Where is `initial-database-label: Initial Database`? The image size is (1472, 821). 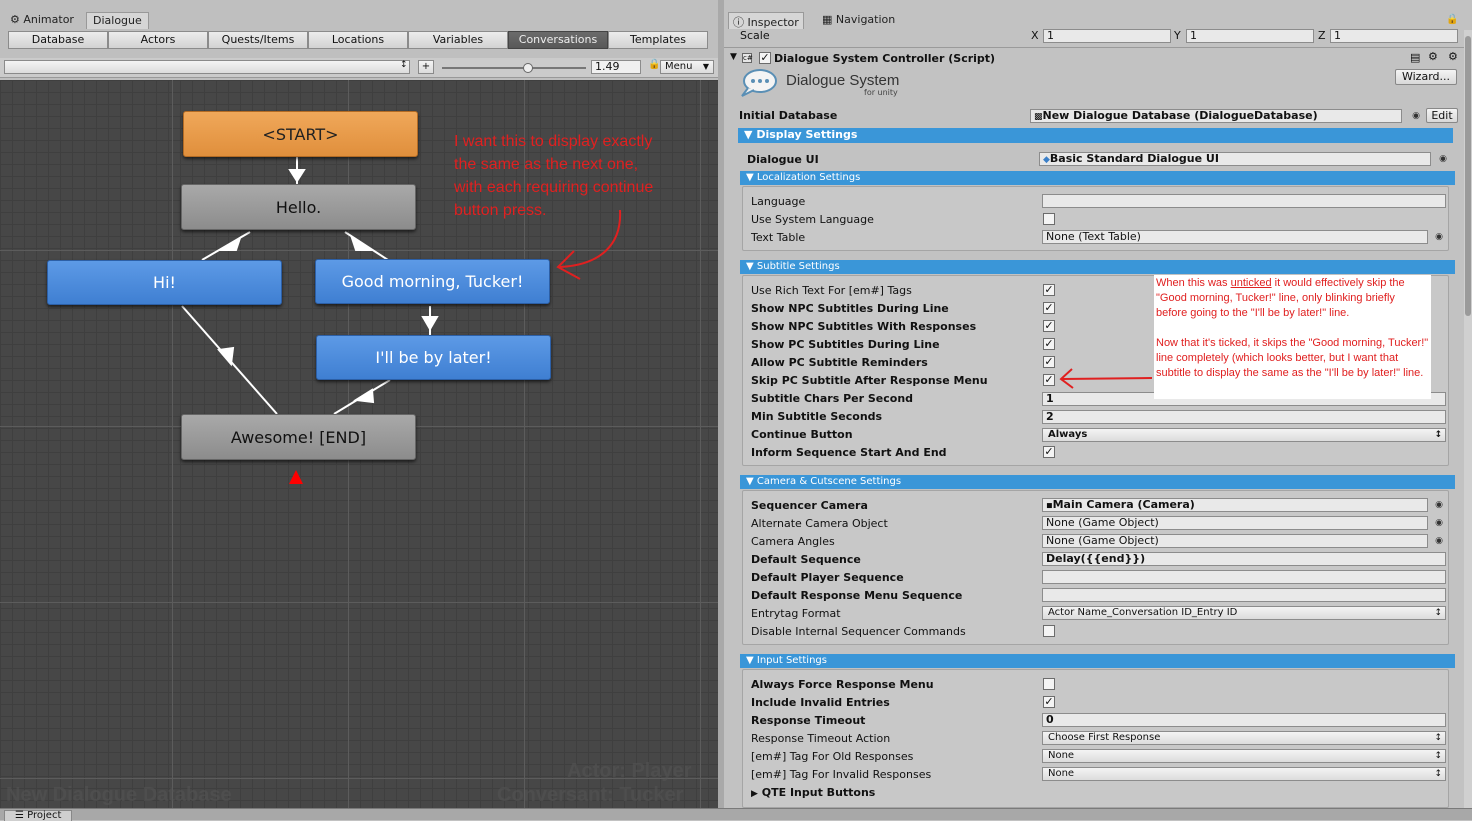 initial-database-label: Initial Database is located at coordinates (788, 115).